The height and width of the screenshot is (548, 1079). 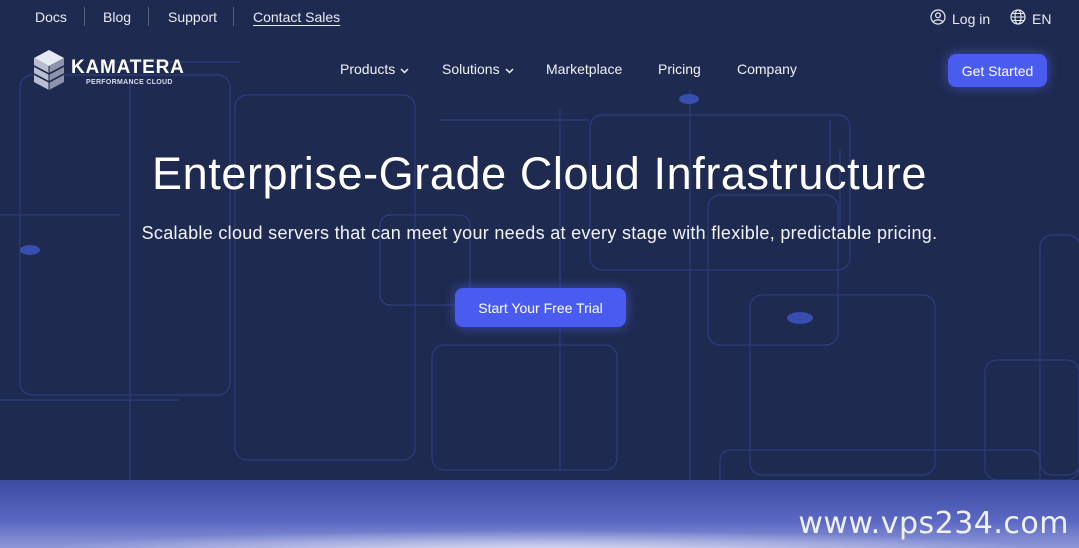 I want to click on get-started-button: Get Started, so click(x=997, y=70).